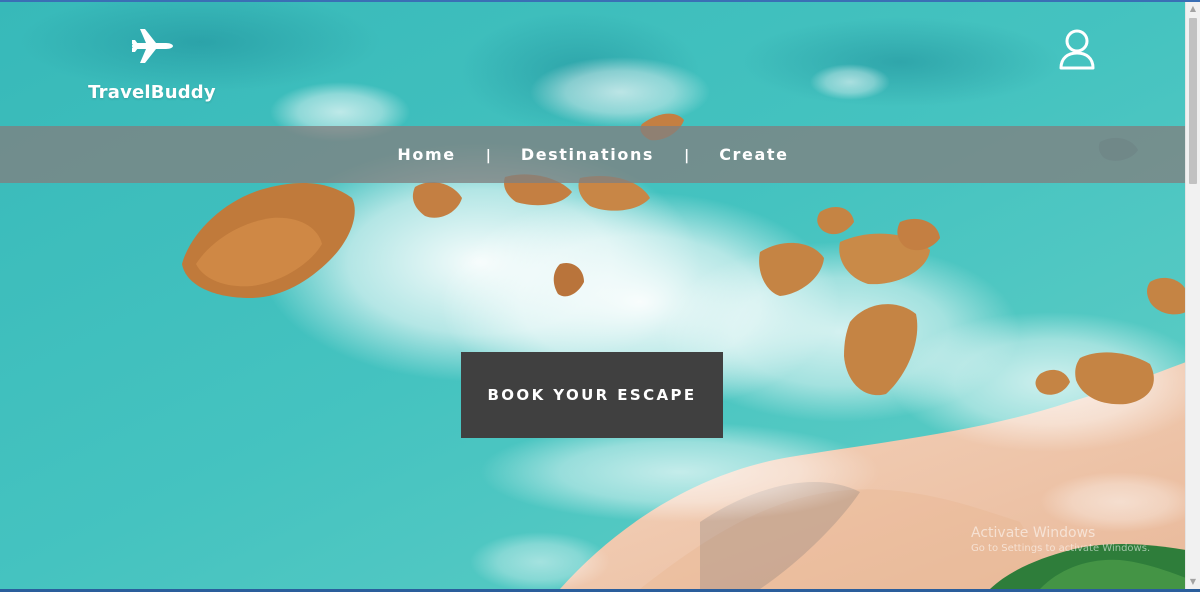 The height and width of the screenshot is (592, 1200). I want to click on scroll-up-icon: ▲, so click(1193, 9).